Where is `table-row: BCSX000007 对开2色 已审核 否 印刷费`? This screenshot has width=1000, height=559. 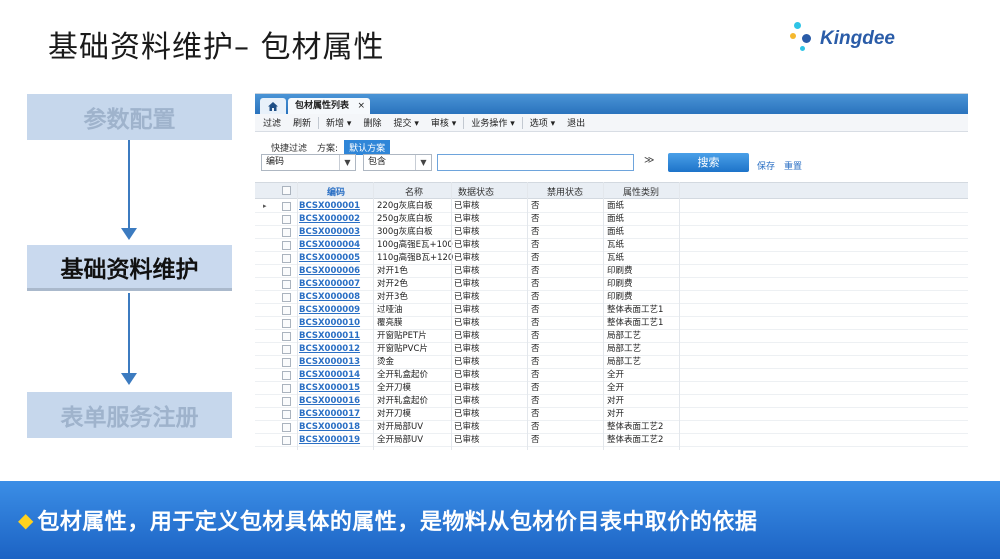 table-row: BCSX000007 对开2色 已审核 否 印刷费 is located at coordinates (611, 284).